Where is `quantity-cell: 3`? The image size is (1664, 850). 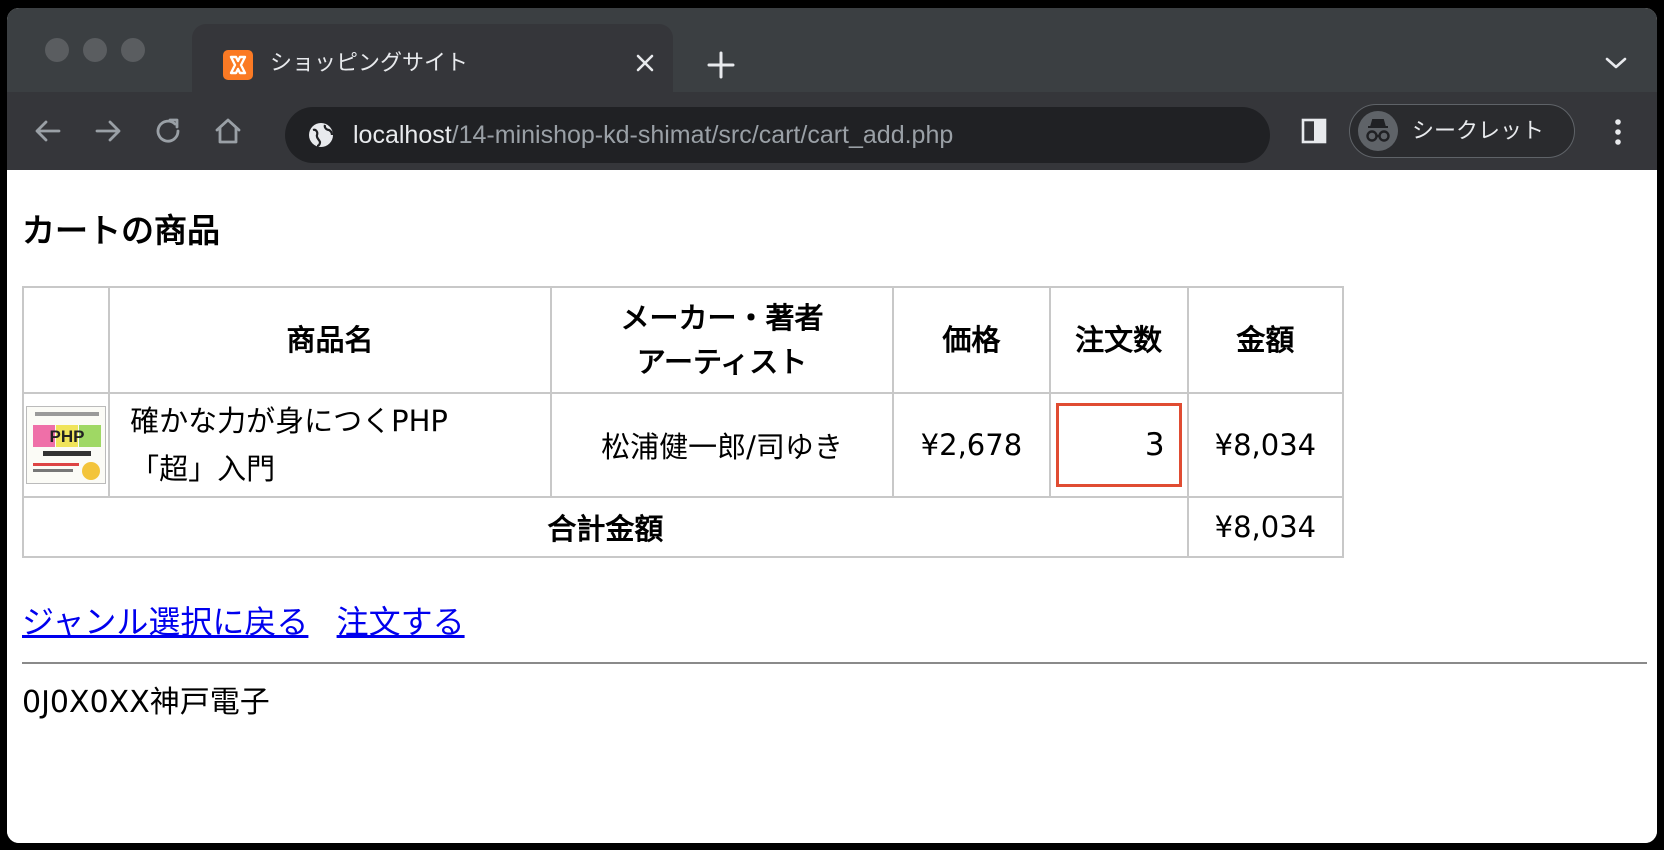
quantity-cell: 3 is located at coordinates (1118, 445).